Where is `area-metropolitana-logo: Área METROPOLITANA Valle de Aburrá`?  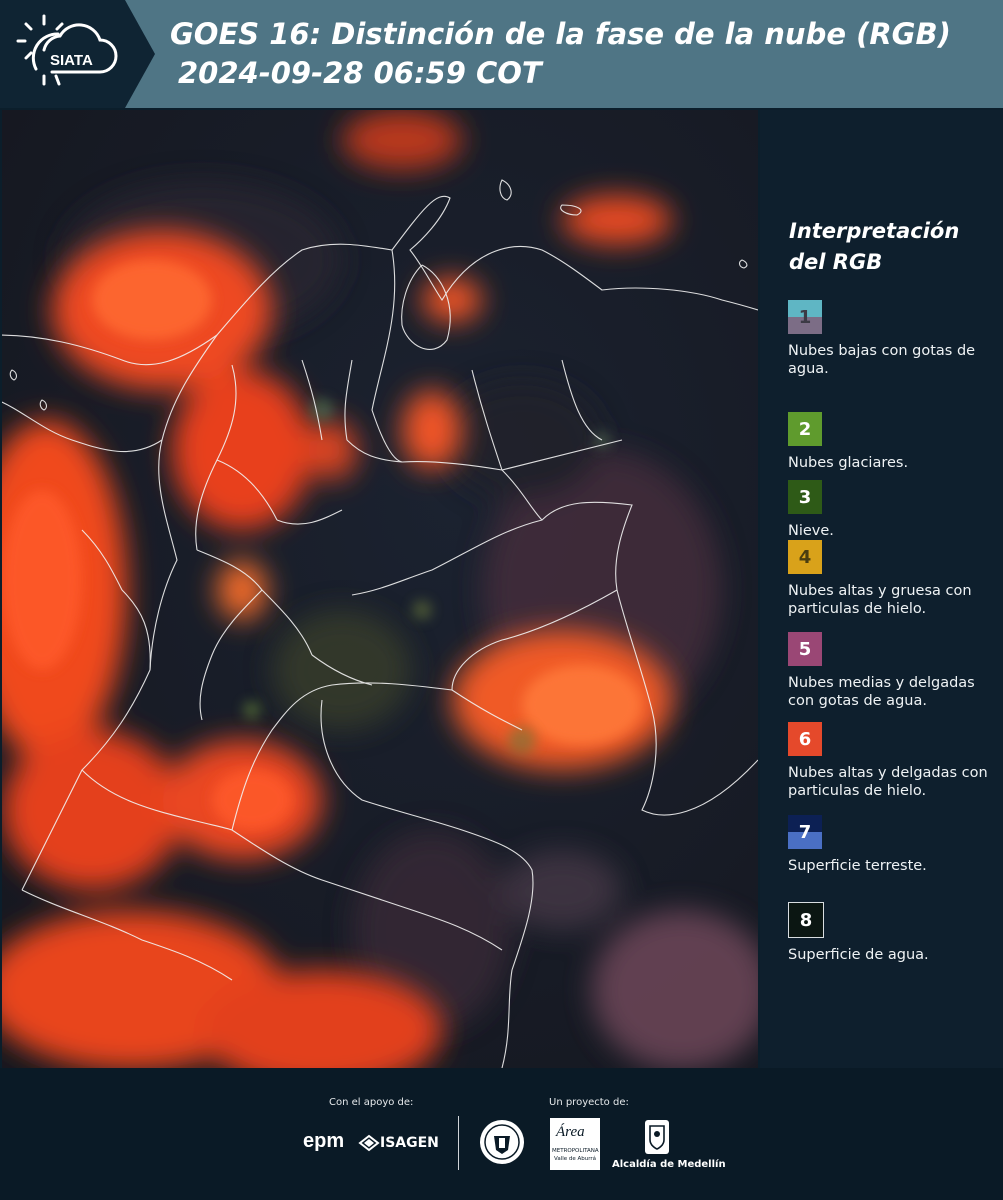 area-metropolitana-logo: Área METROPOLITANA Valle de Aburrá is located at coordinates (575, 1144).